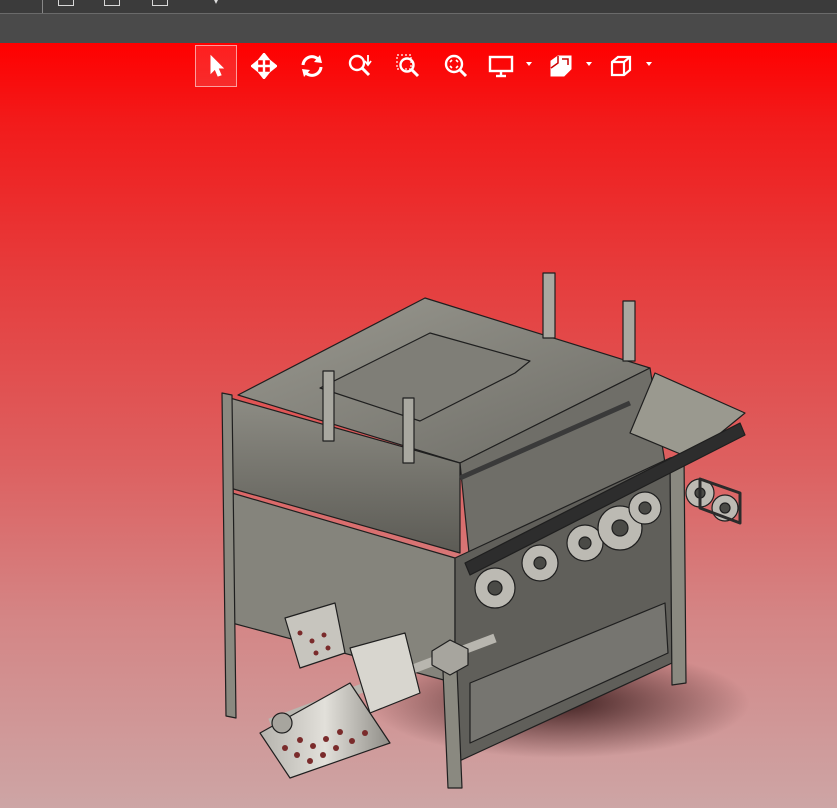 The width and height of the screenshot is (837, 808). Describe the element at coordinates (418, 7) in the screenshot. I see `title-bar: ▾` at that location.